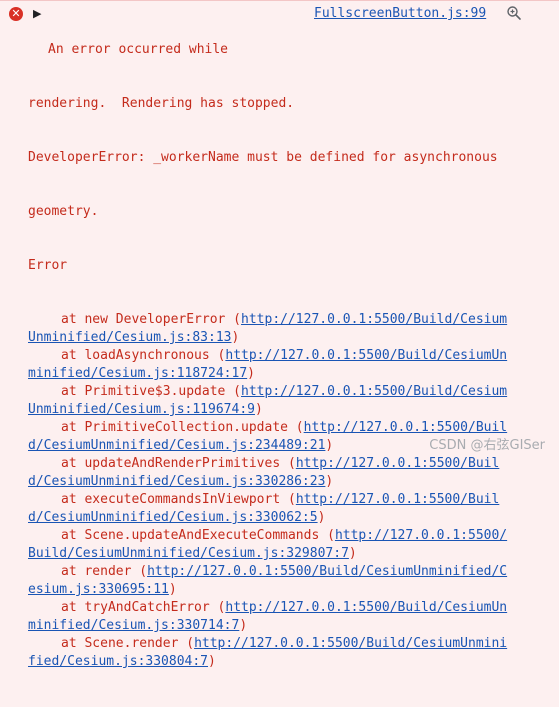 Image resolution: width=559 pixels, height=707 pixels. Describe the element at coordinates (288, 590) in the screenshot. I see `stack-frame-continuation: esium.js:330695:11)` at that location.